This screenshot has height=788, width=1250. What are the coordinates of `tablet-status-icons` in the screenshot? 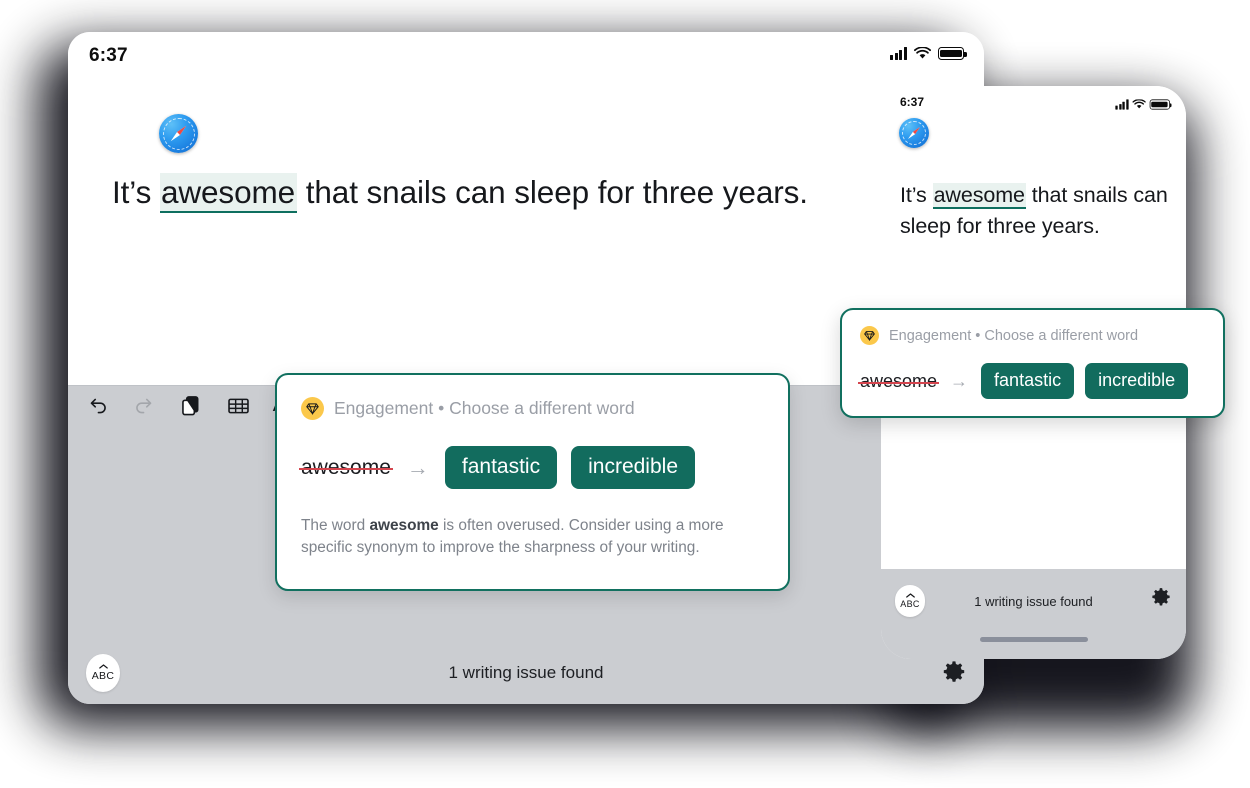 It's located at (928, 53).